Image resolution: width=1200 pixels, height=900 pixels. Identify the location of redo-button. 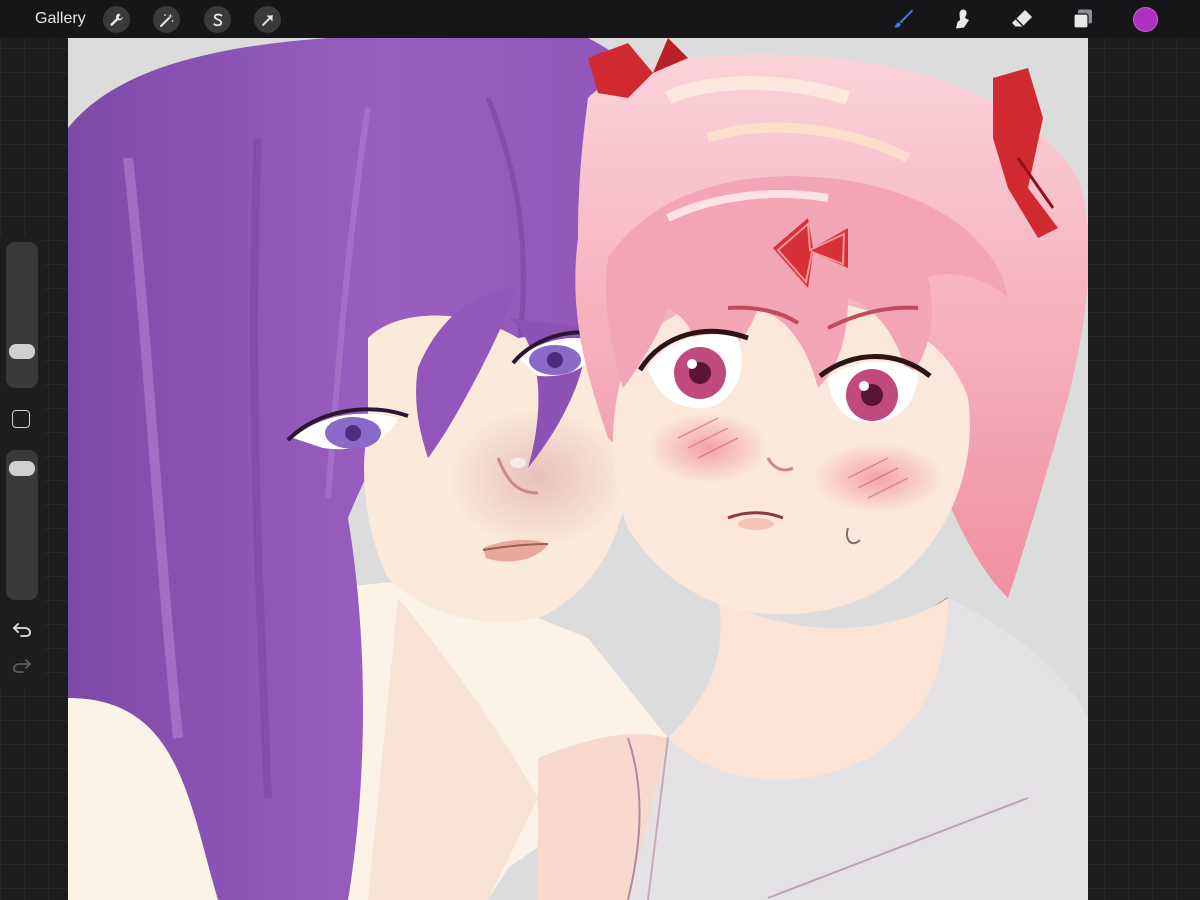
(22, 665).